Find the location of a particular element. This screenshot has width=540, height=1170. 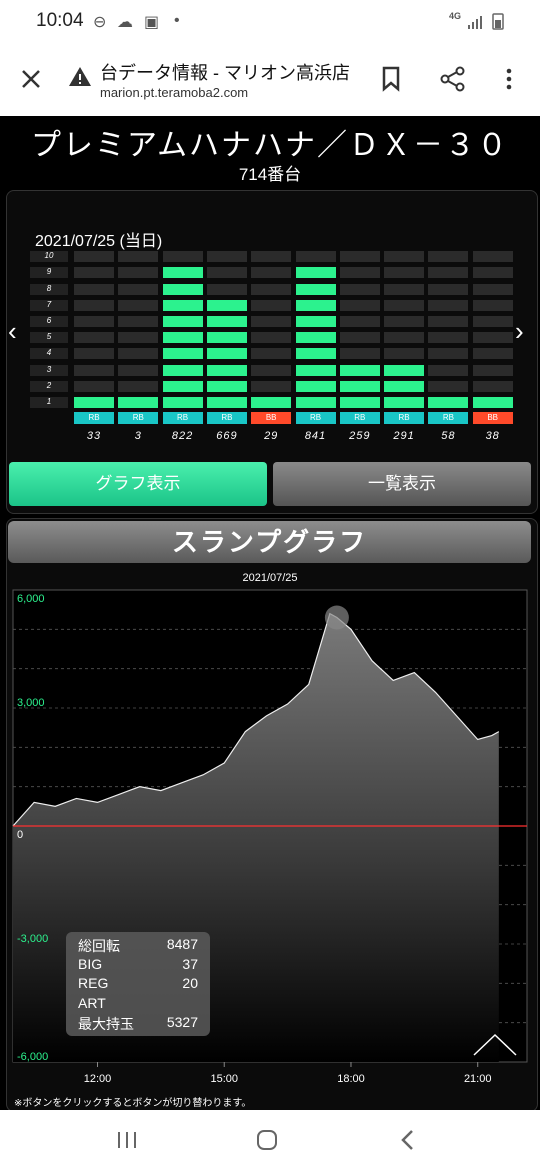

y-tick-label: 3,000 is located at coordinates (31, 703).